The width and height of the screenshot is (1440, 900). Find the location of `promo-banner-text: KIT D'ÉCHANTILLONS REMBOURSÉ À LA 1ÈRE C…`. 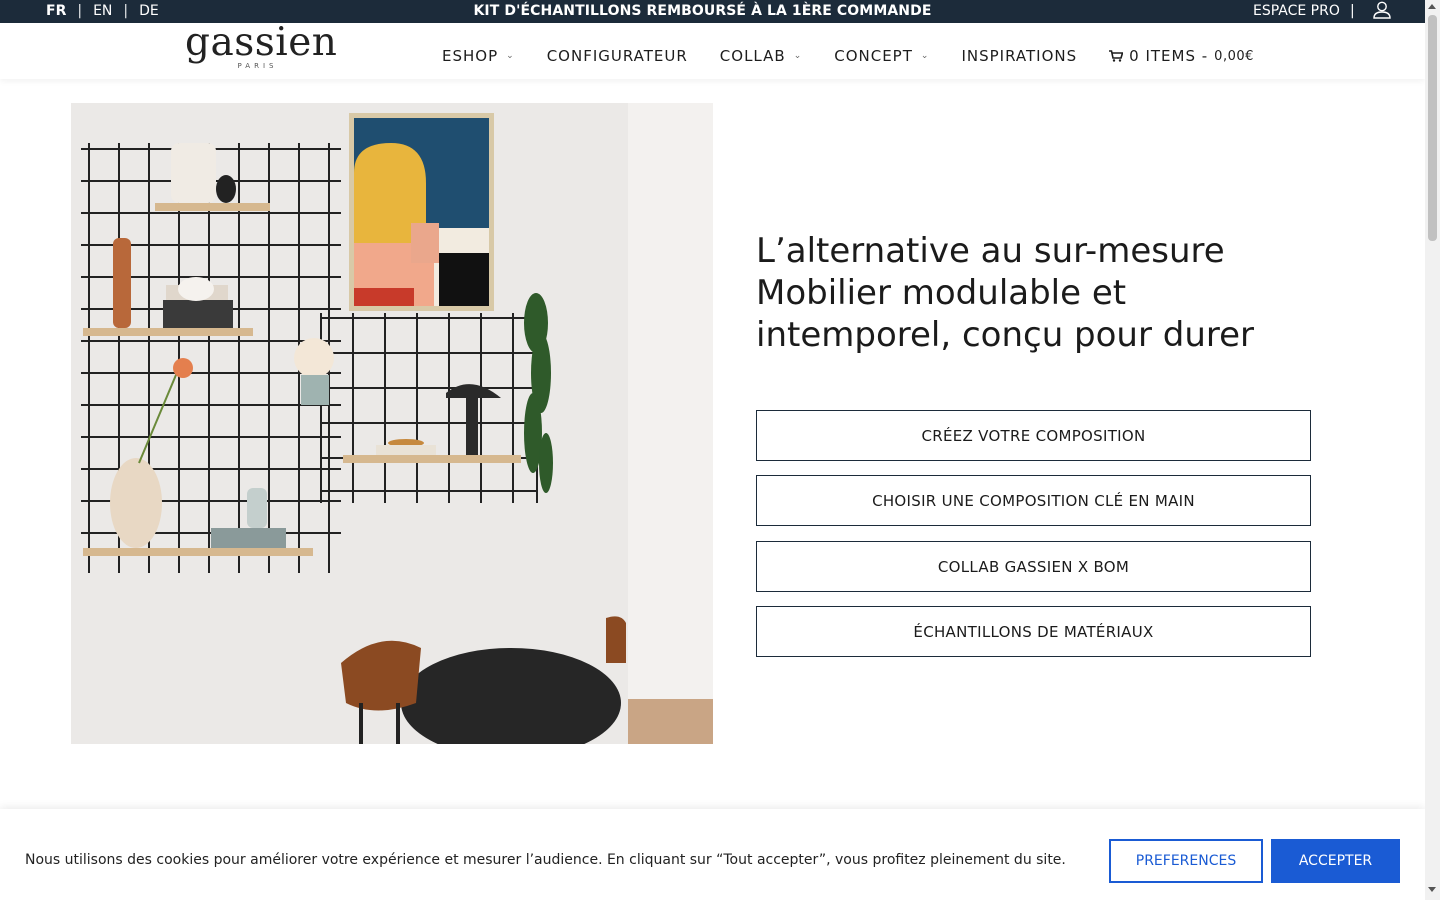

promo-banner-text: KIT D'ÉCHANTILLONS REMBOURSÉ À LA 1ÈRE C… is located at coordinates (702, 11).